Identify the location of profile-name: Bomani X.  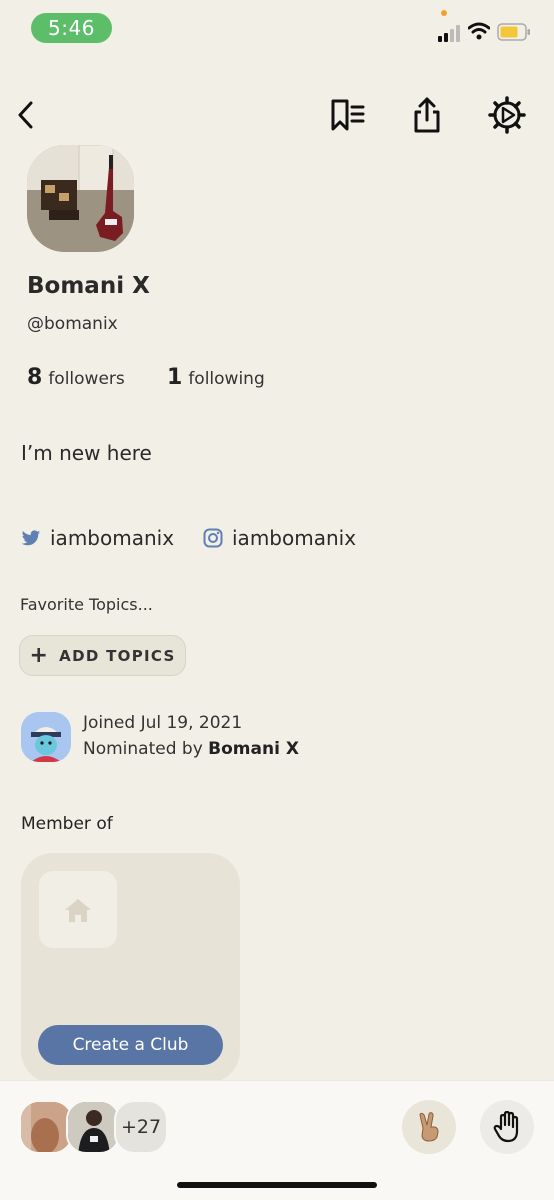
(88, 286).